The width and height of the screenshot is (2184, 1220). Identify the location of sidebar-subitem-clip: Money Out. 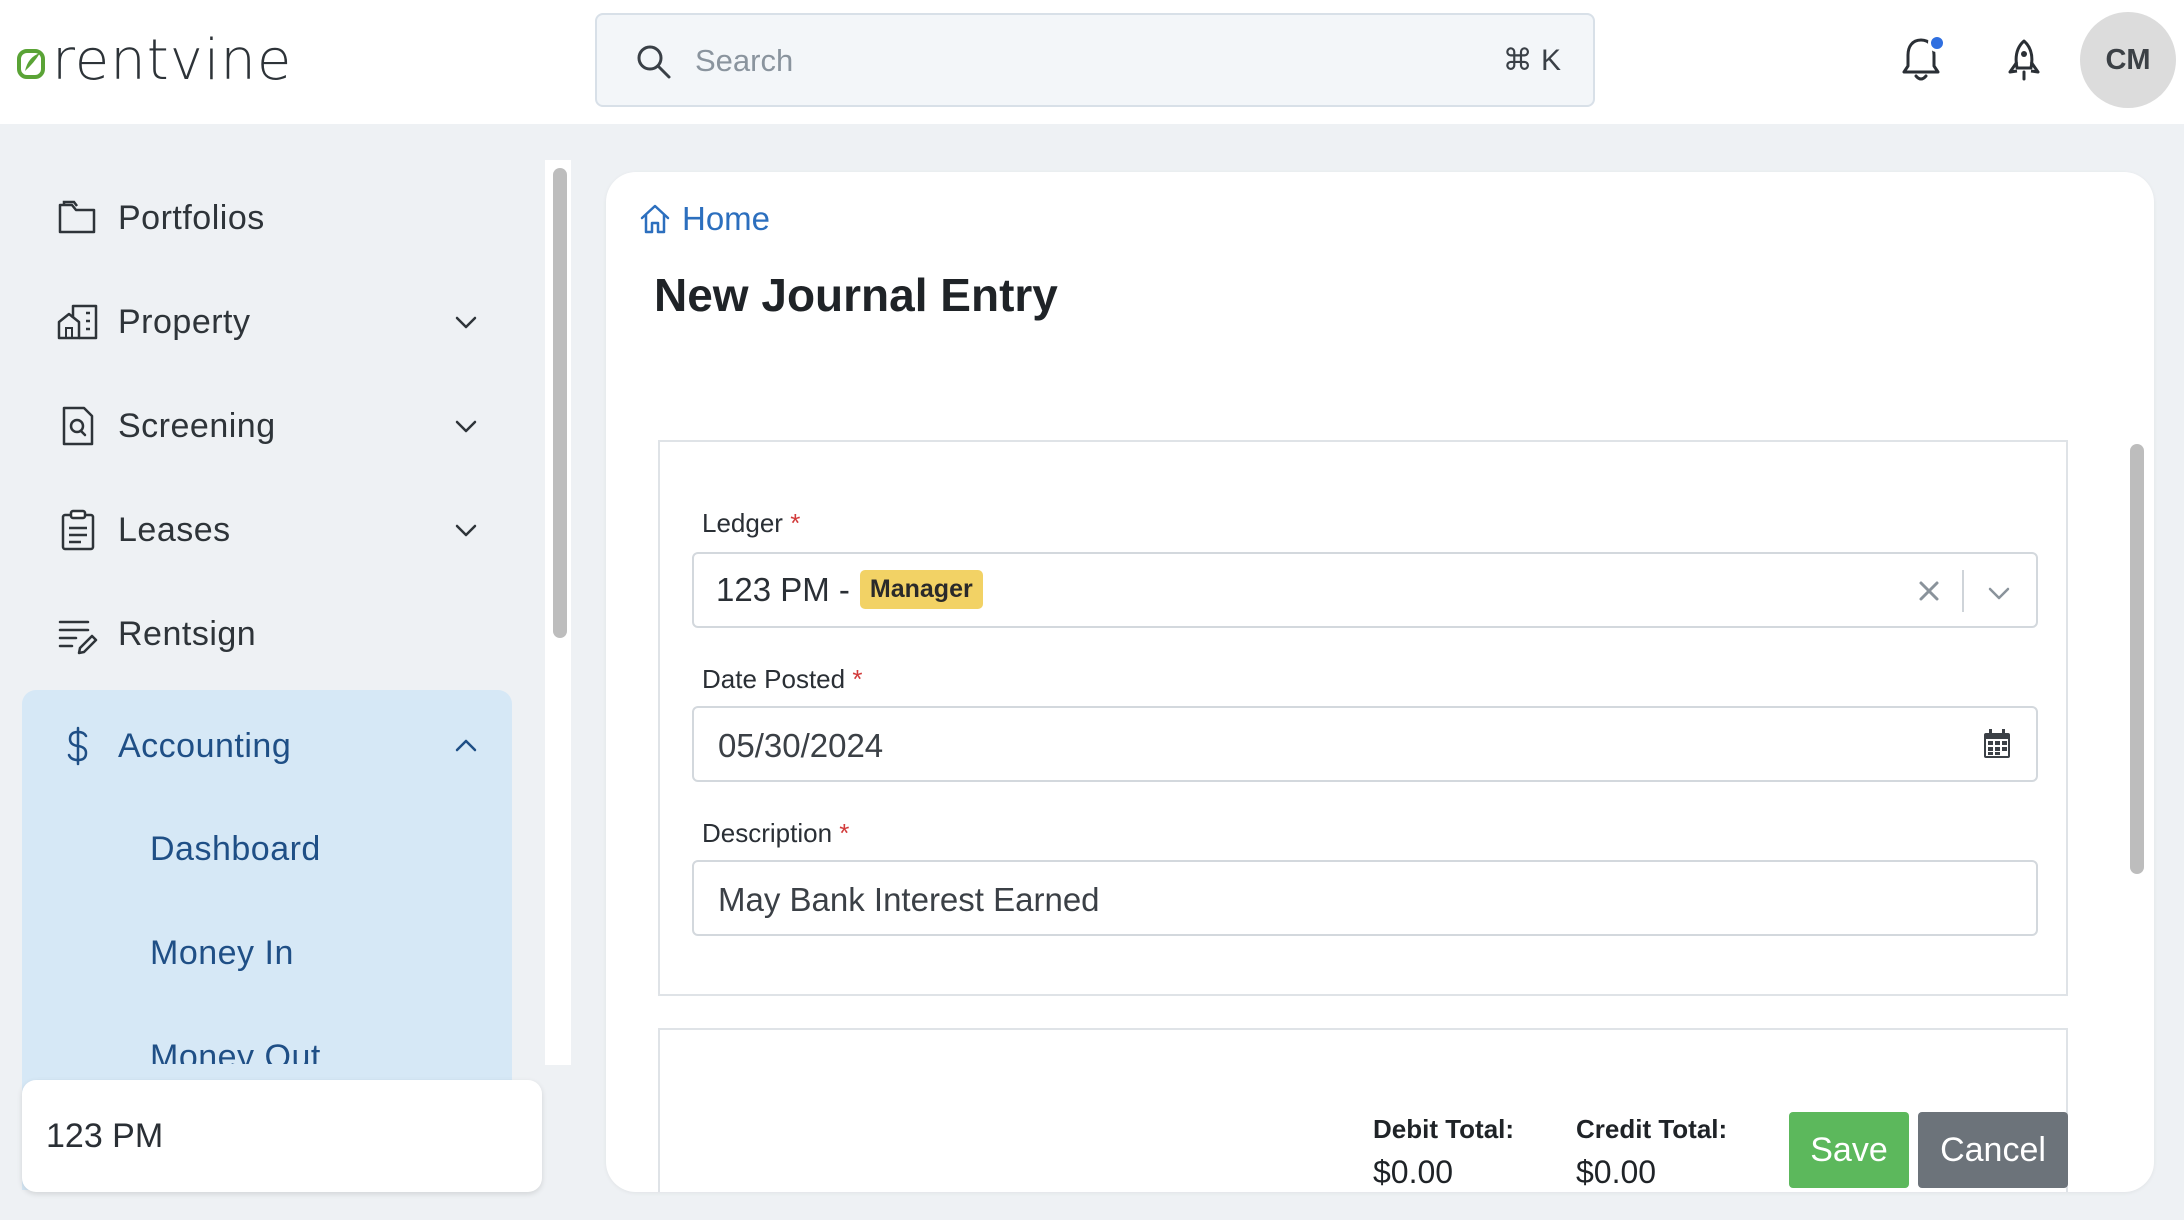
(267, 1044).